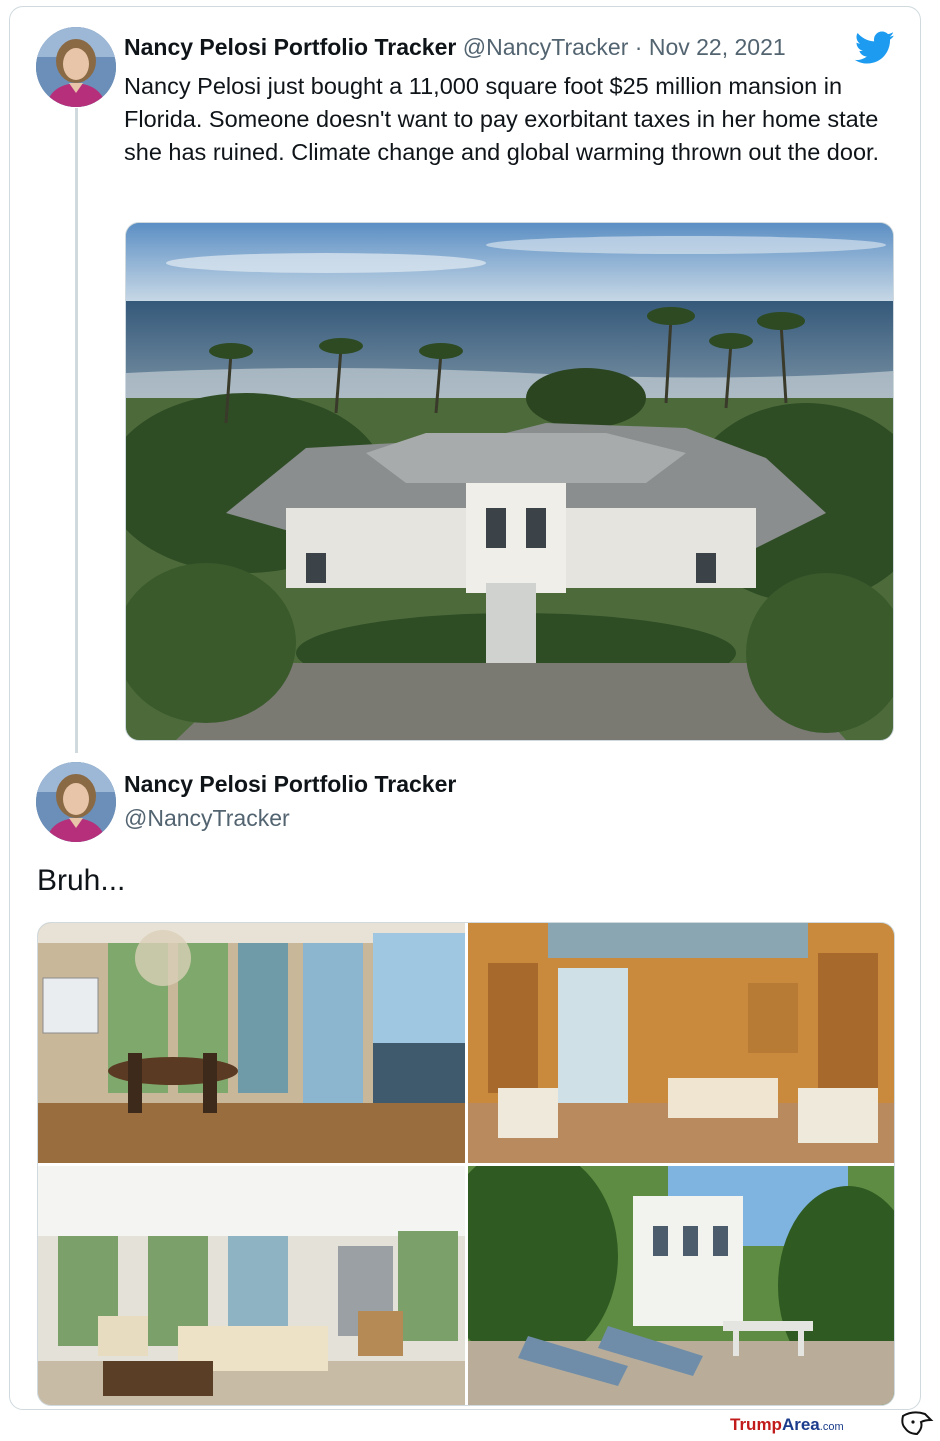 The width and height of the screenshot is (940, 1441). What do you see at coordinates (831, 1427) in the screenshot?
I see `watermark-part-3: .com` at bounding box center [831, 1427].